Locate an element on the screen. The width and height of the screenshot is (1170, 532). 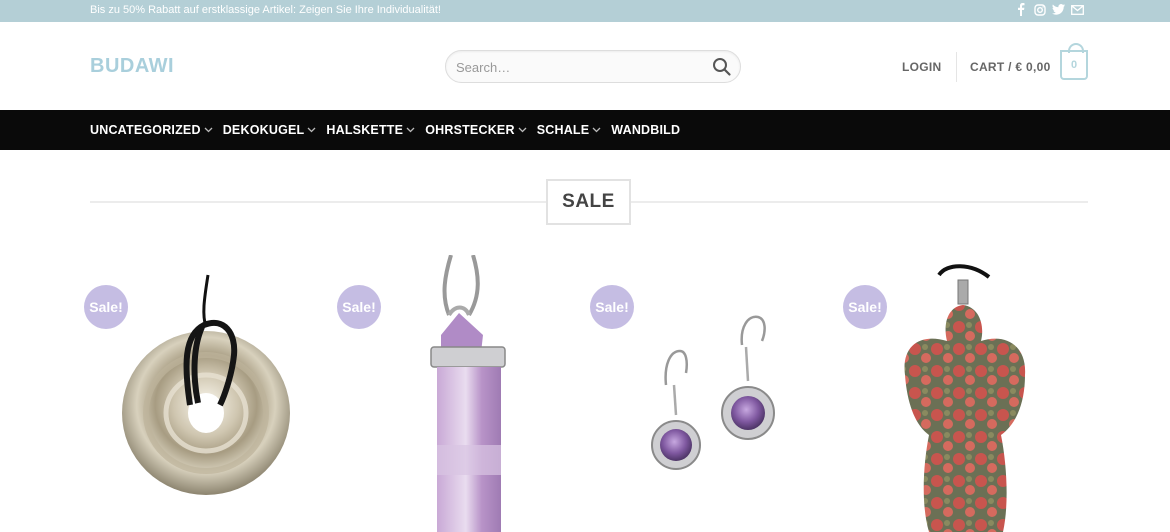
instagram-icon is located at coordinates (1039, 9).